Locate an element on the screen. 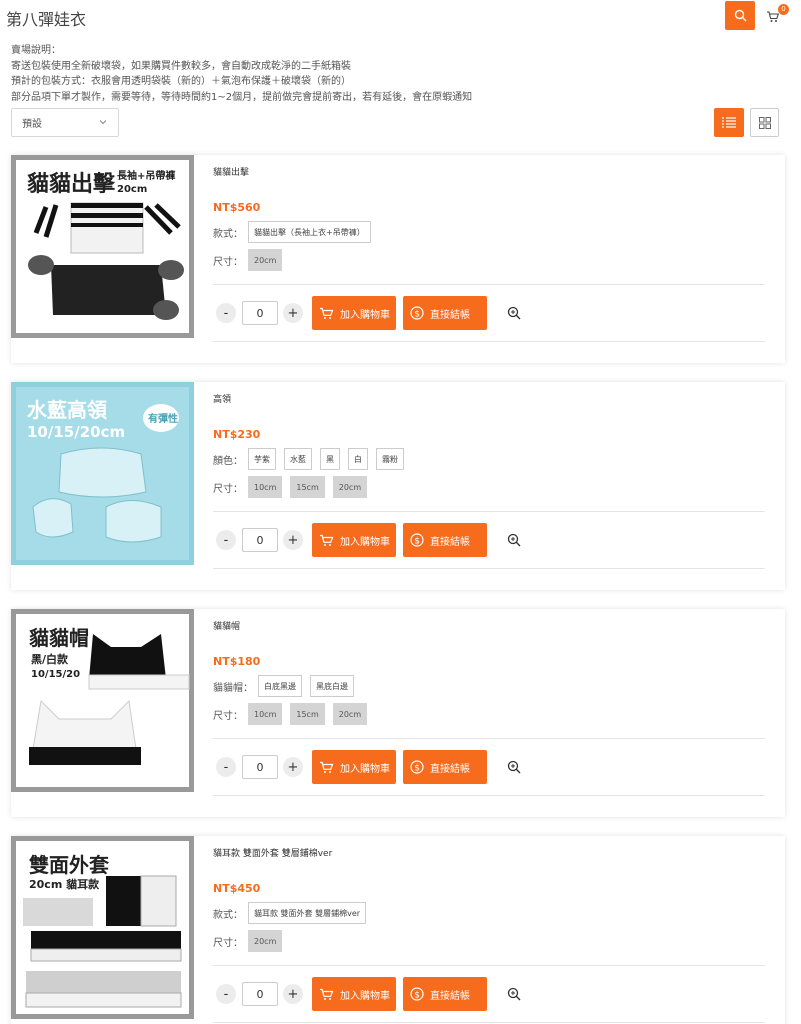  option-row: 款式： 貓貓出擊（長袖上衣+吊帶褲） is located at coordinates (296, 232).